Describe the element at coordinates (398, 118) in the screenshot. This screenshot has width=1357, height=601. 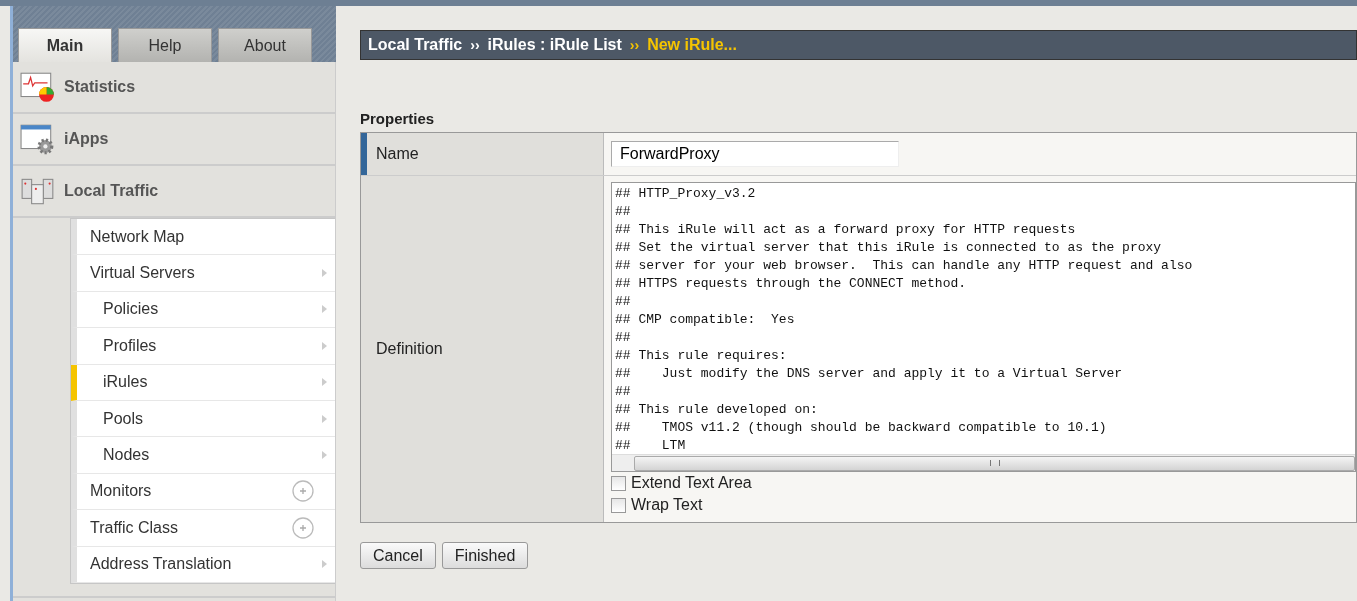
I see `section-title: Properties` at that location.